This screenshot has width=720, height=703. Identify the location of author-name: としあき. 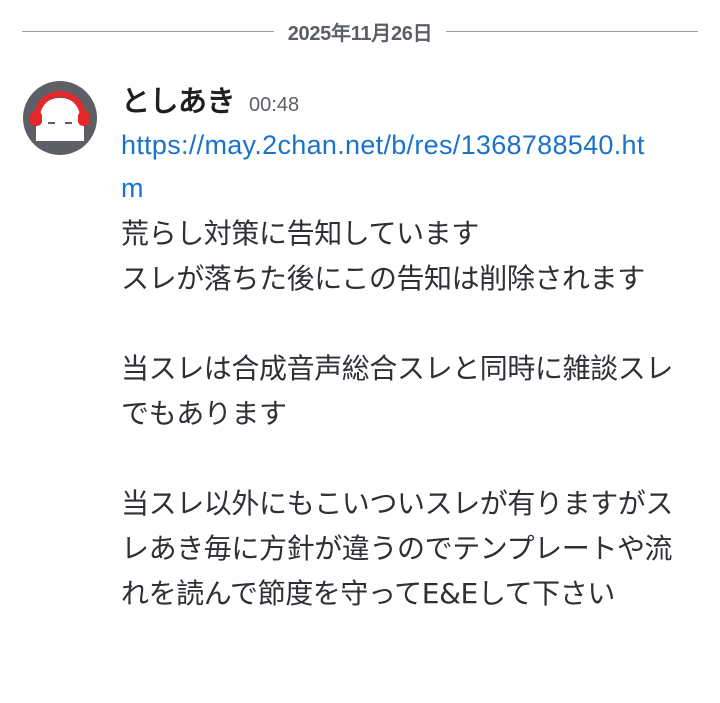
(178, 99).